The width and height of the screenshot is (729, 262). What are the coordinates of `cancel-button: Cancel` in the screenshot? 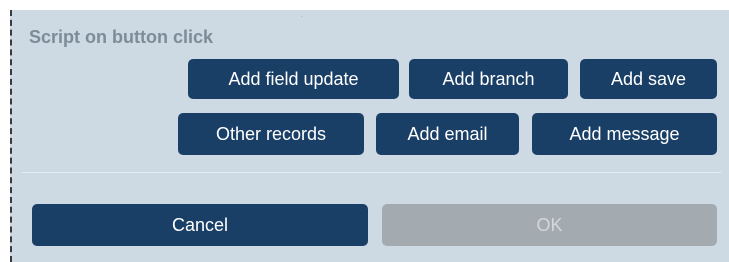 It's located at (200, 225).